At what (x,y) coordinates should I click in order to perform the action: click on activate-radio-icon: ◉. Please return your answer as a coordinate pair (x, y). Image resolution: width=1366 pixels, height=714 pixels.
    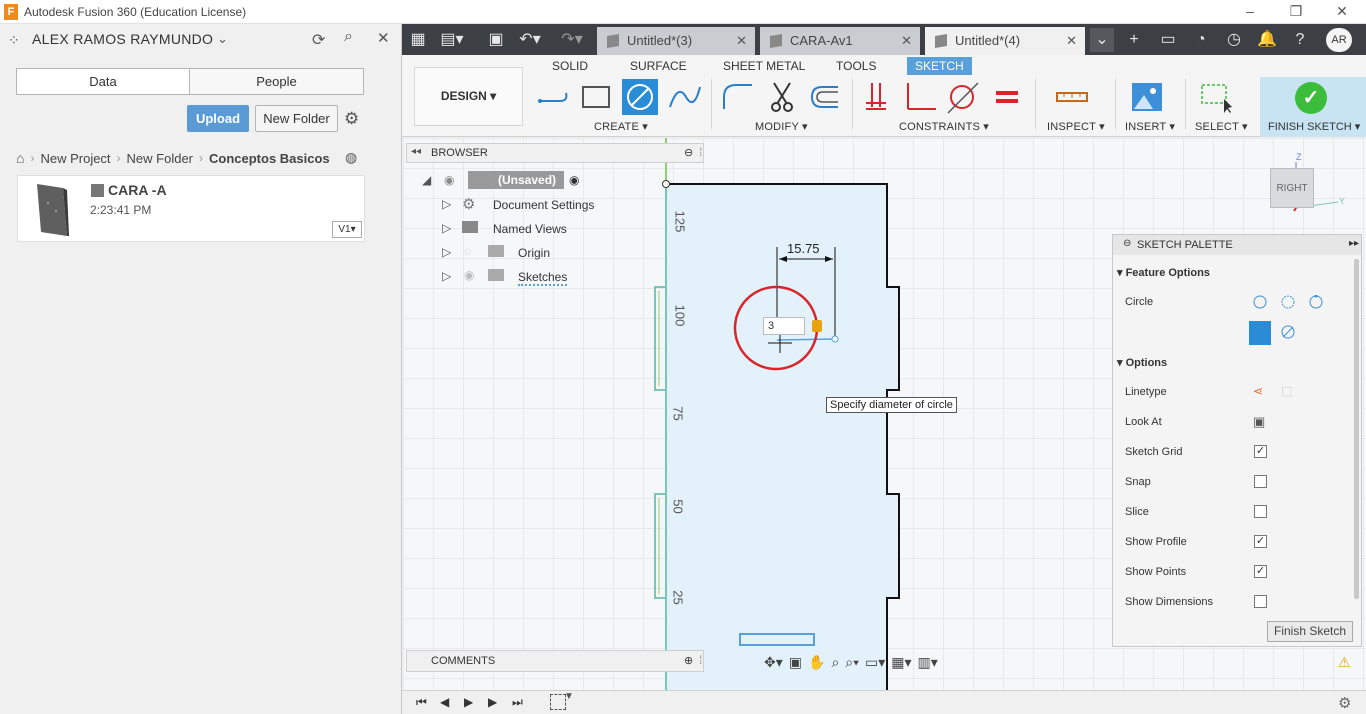
    Looking at the image, I should click on (574, 180).